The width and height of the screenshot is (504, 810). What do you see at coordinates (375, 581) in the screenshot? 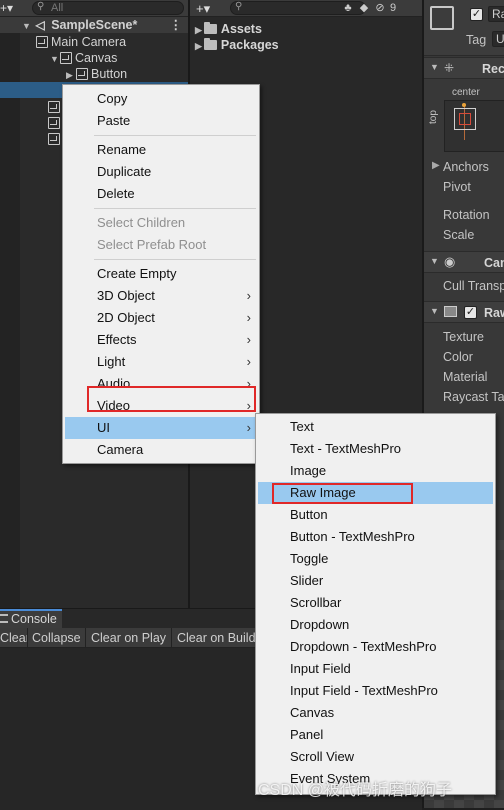
I see `ui-menu-item-slider: Slider` at bounding box center [375, 581].